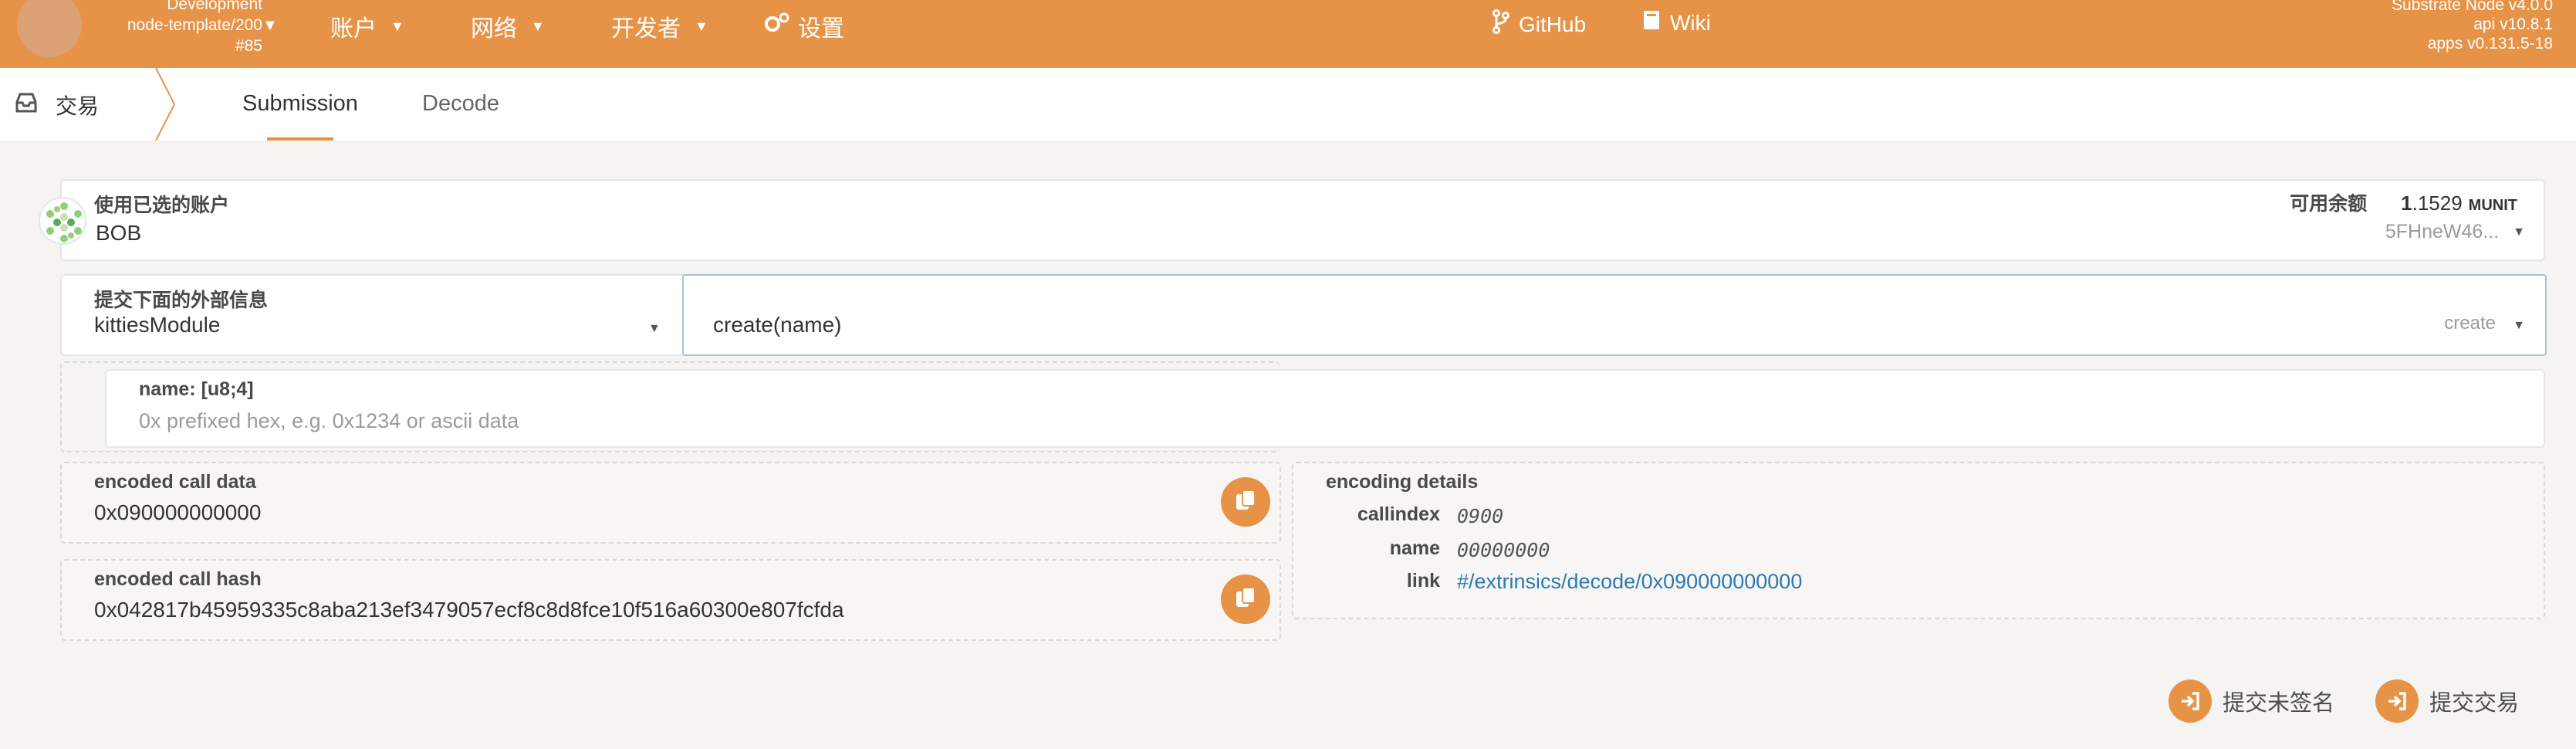  I want to click on node-version: Substrate Node v4.0.0, so click(2472, 7).